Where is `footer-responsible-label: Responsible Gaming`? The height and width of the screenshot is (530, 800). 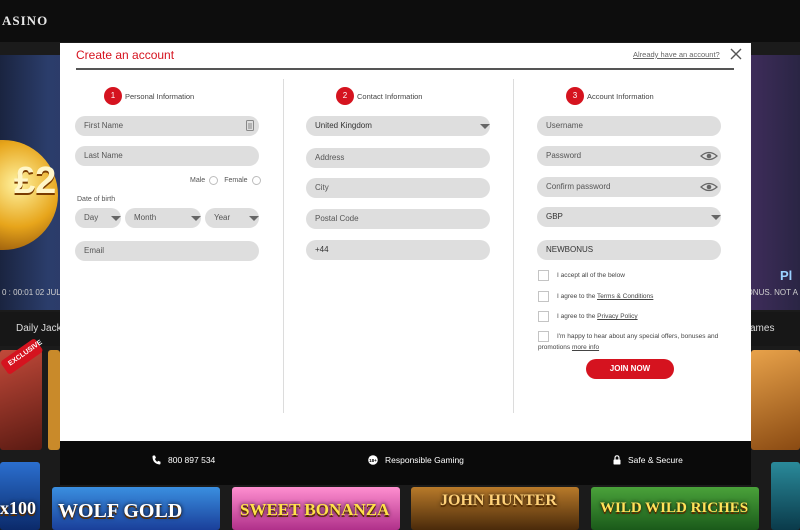
footer-responsible-label: Responsible Gaming is located at coordinates (424, 460).